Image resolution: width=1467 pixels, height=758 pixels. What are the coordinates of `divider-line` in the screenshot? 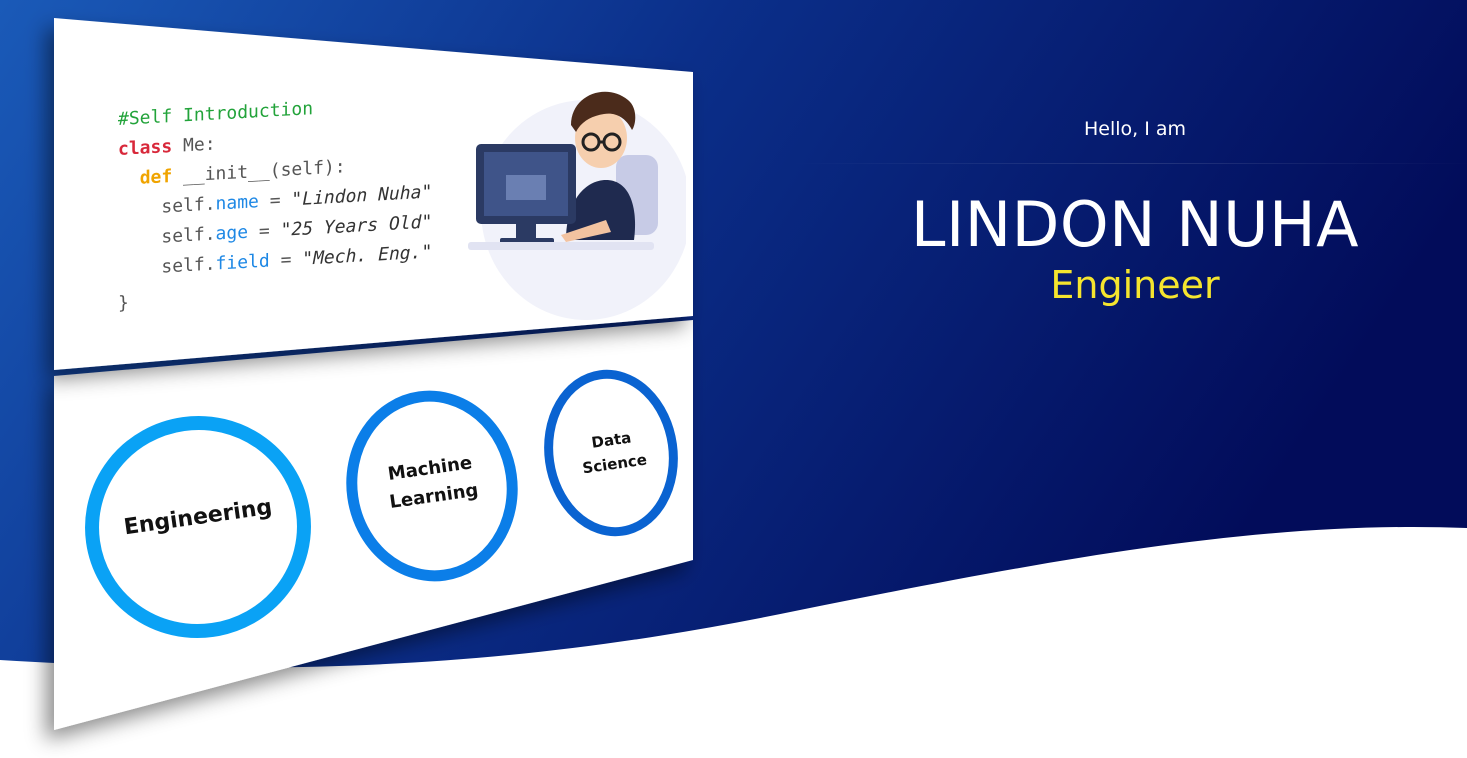 It's located at (1128, 163).